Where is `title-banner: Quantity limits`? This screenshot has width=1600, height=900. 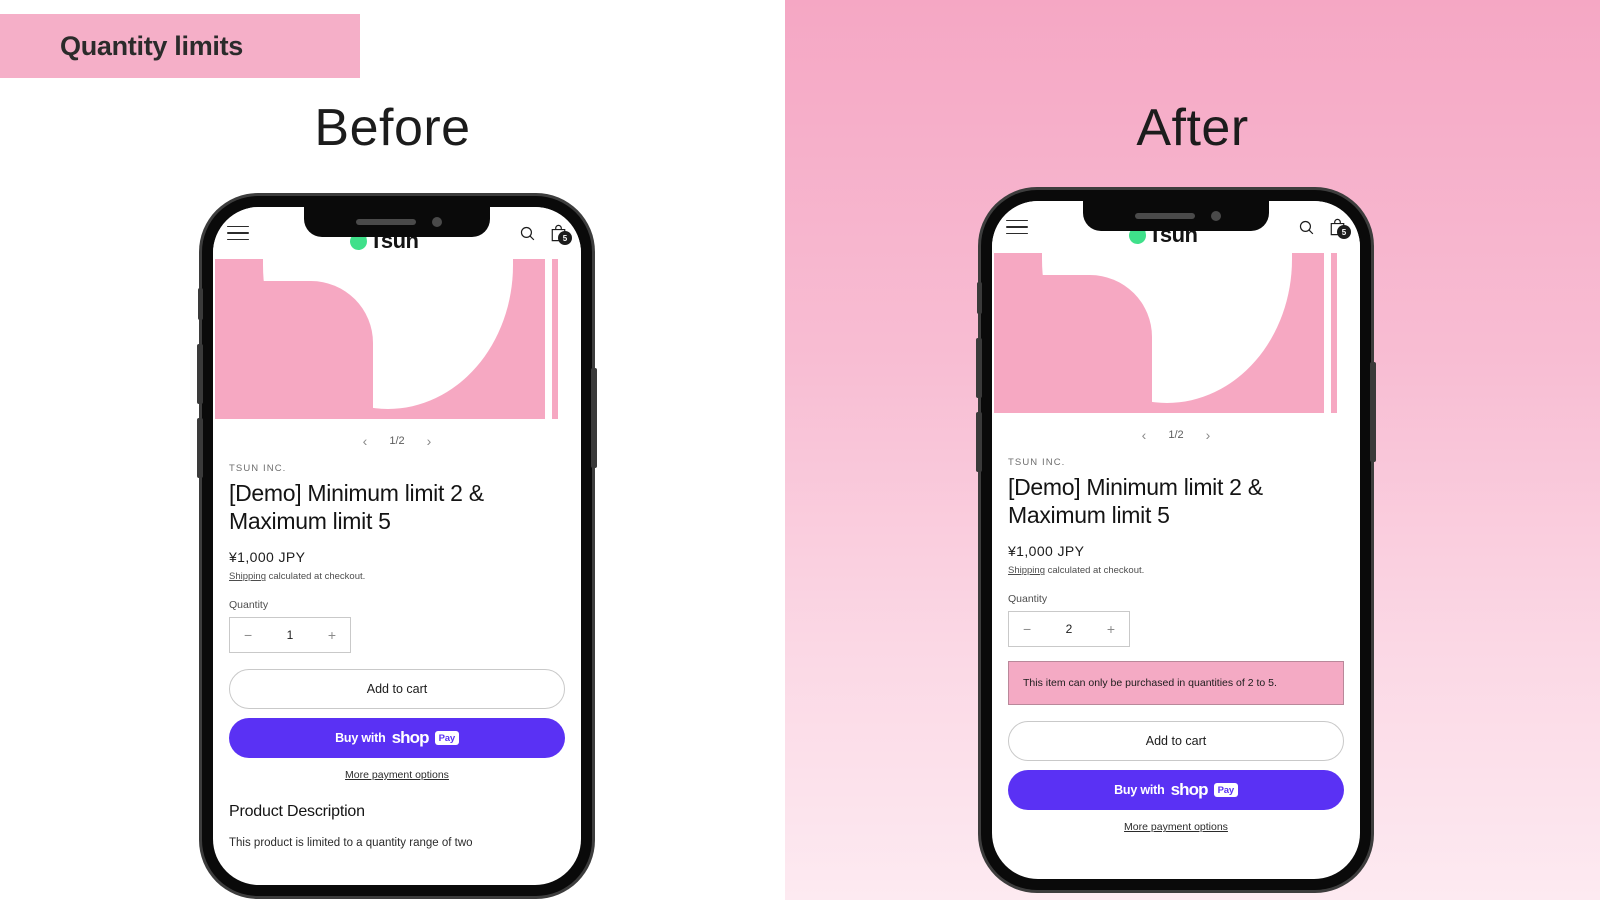 title-banner: Quantity limits is located at coordinates (180, 46).